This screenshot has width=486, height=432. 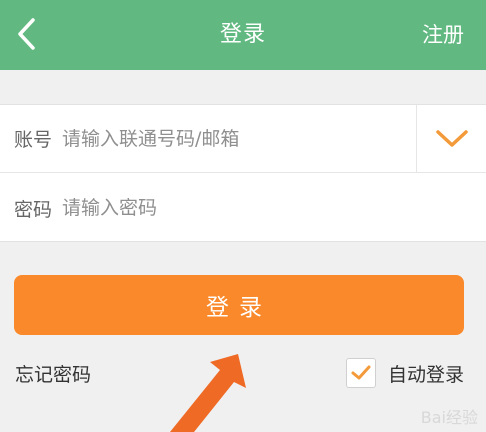 I want to click on auto-login-checkbox, so click(x=360, y=373).